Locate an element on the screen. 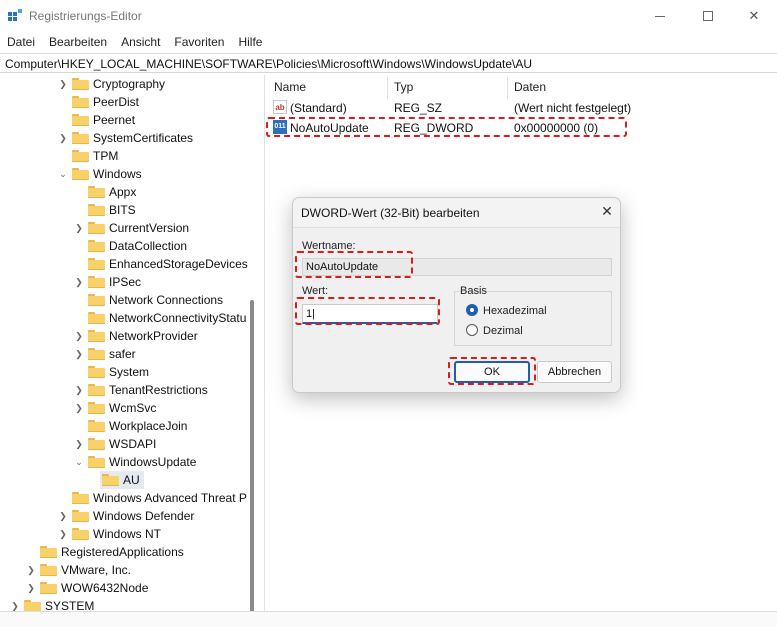  tree-item: ⌄ WindowsUpdate is located at coordinates (135, 462).